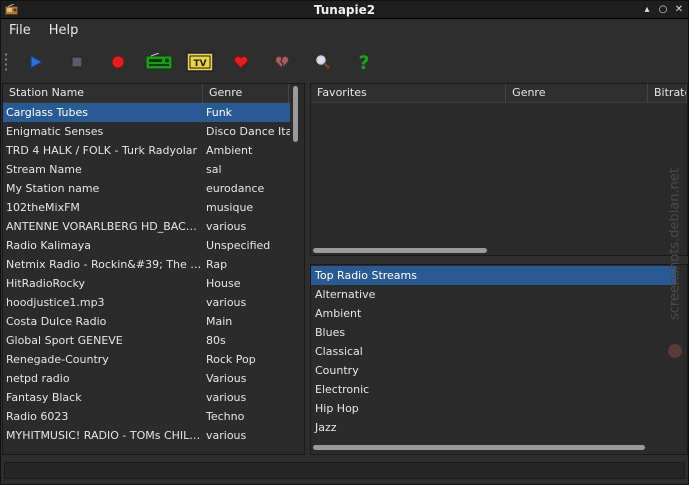 This screenshot has width=689, height=485. Describe the element at coordinates (45, 283) in the screenshot. I see `station-name-cell: HitRadioRocky` at that location.